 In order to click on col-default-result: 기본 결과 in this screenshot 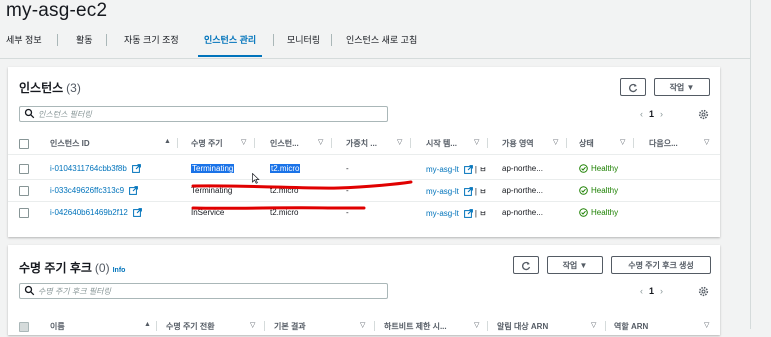, I will do `click(290, 326)`.